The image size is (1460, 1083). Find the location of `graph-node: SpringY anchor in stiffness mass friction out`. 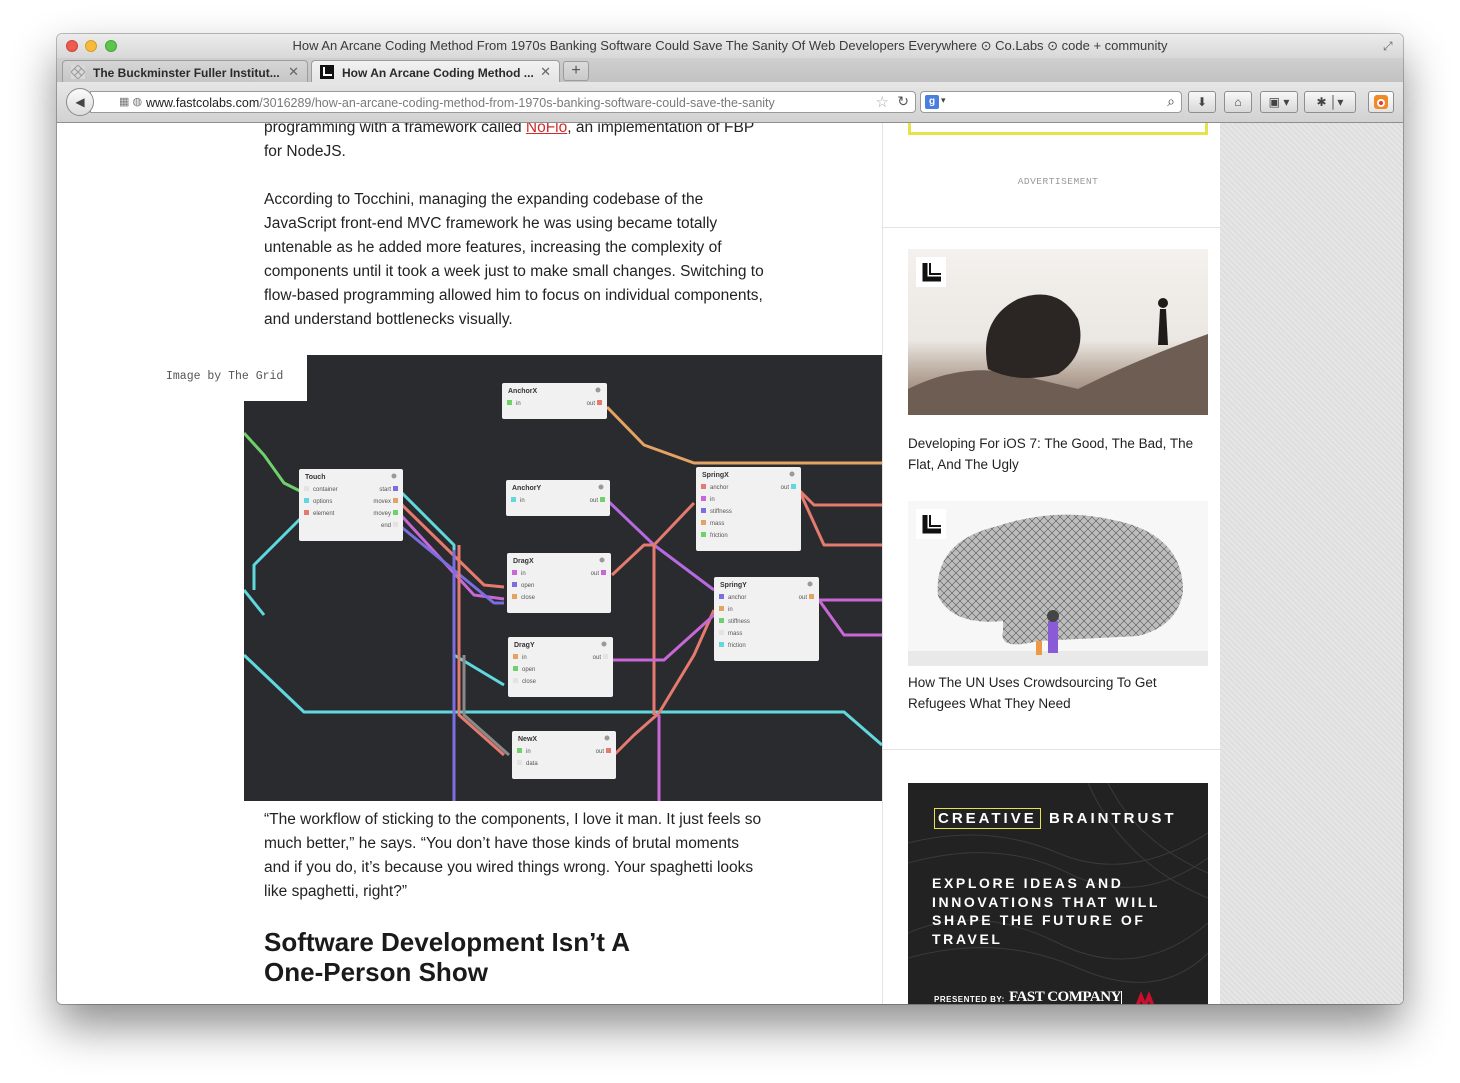

graph-node: SpringY anchor in stiffness mass friction out is located at coordinates (766, 619).